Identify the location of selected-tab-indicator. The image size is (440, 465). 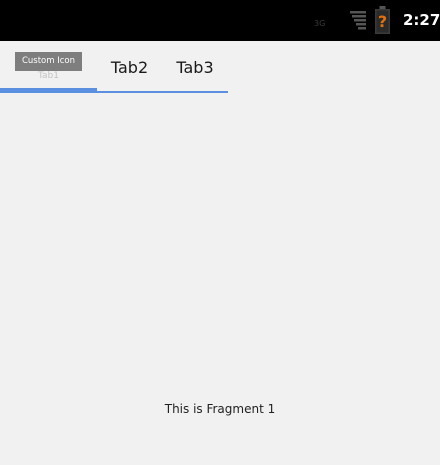
(48, 90).